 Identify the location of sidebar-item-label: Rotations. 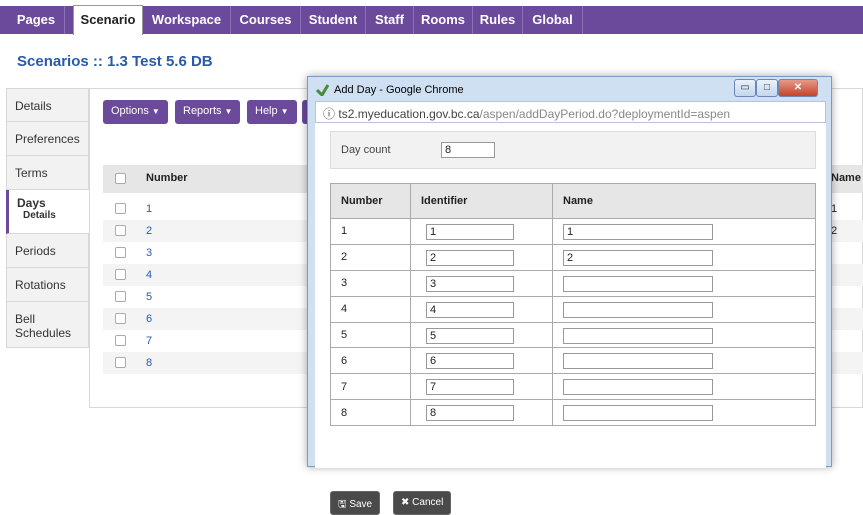
(40, 285).